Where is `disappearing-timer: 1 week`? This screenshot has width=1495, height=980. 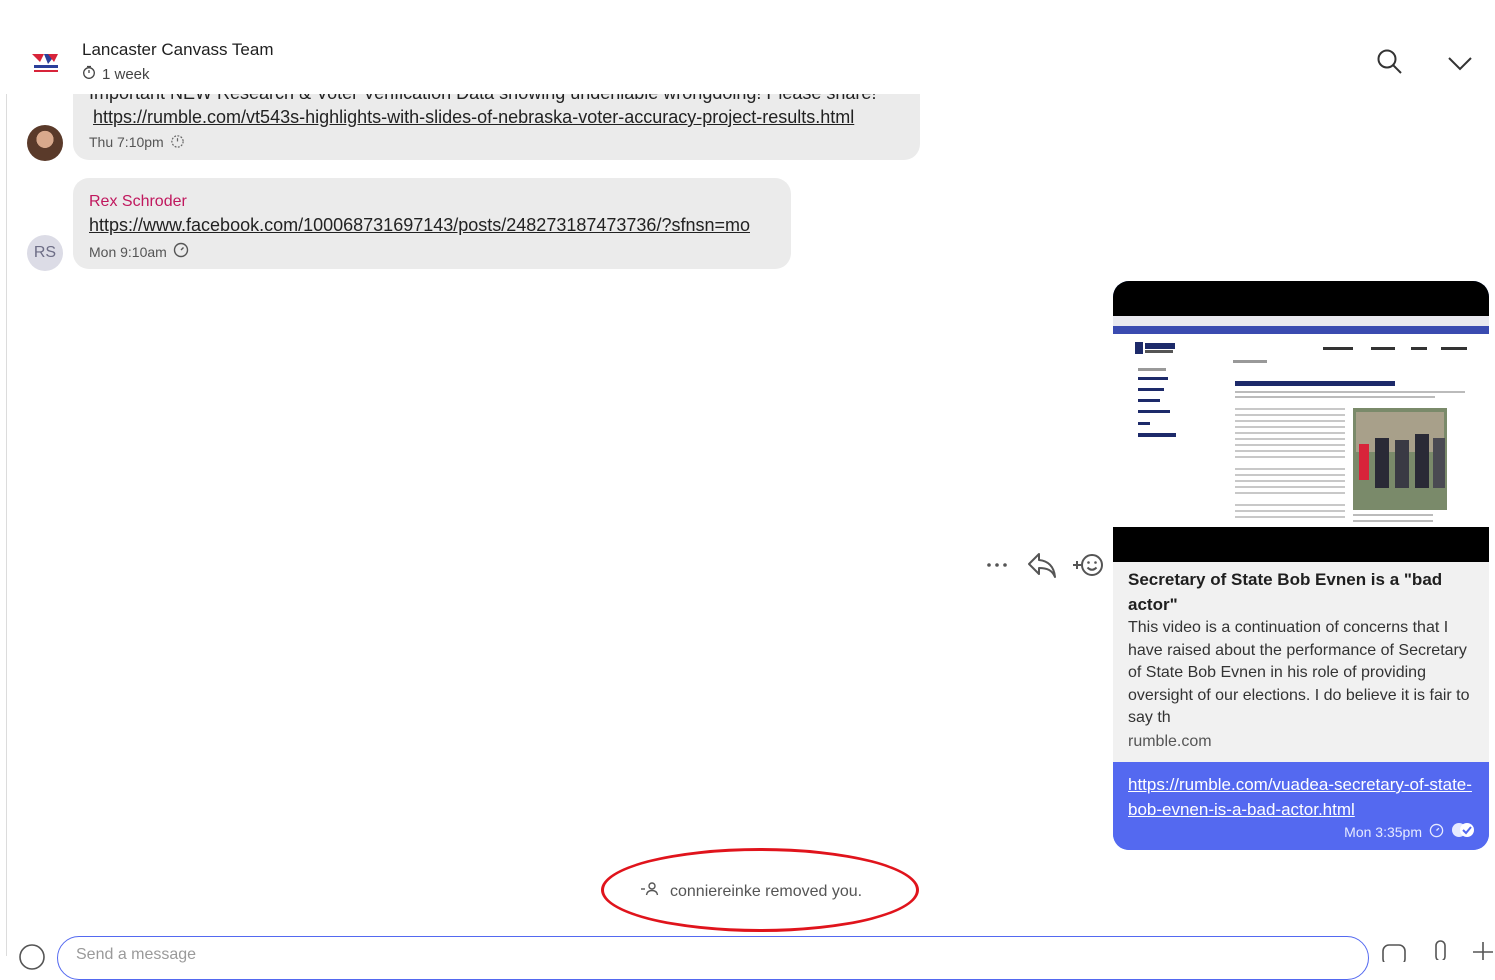 disappearing-timer: 1 week is located at coordinates (116, 74).